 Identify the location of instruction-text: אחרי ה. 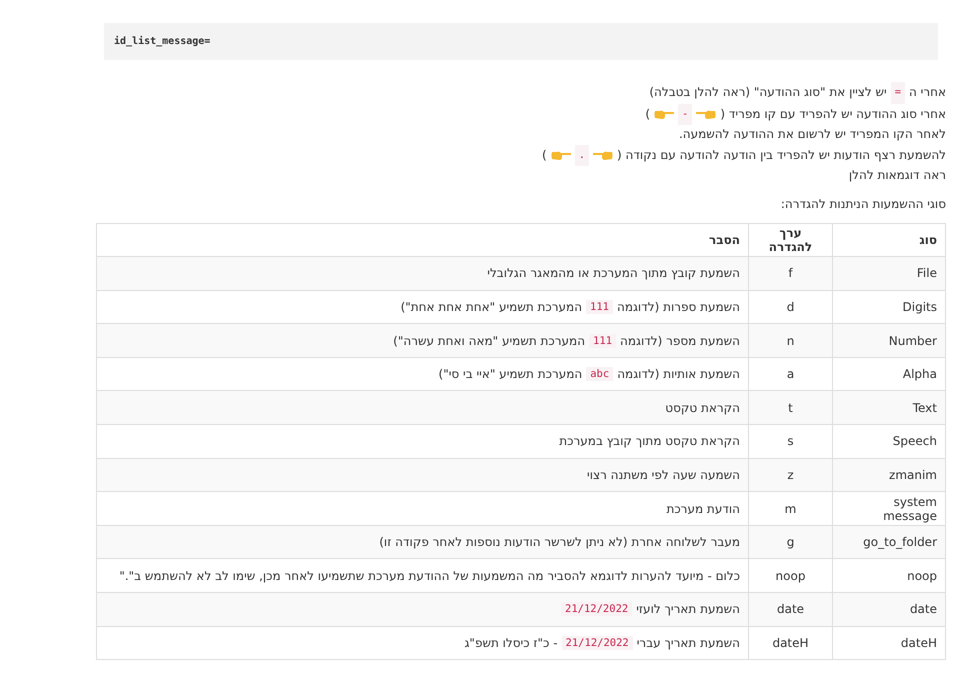
(927, 92).